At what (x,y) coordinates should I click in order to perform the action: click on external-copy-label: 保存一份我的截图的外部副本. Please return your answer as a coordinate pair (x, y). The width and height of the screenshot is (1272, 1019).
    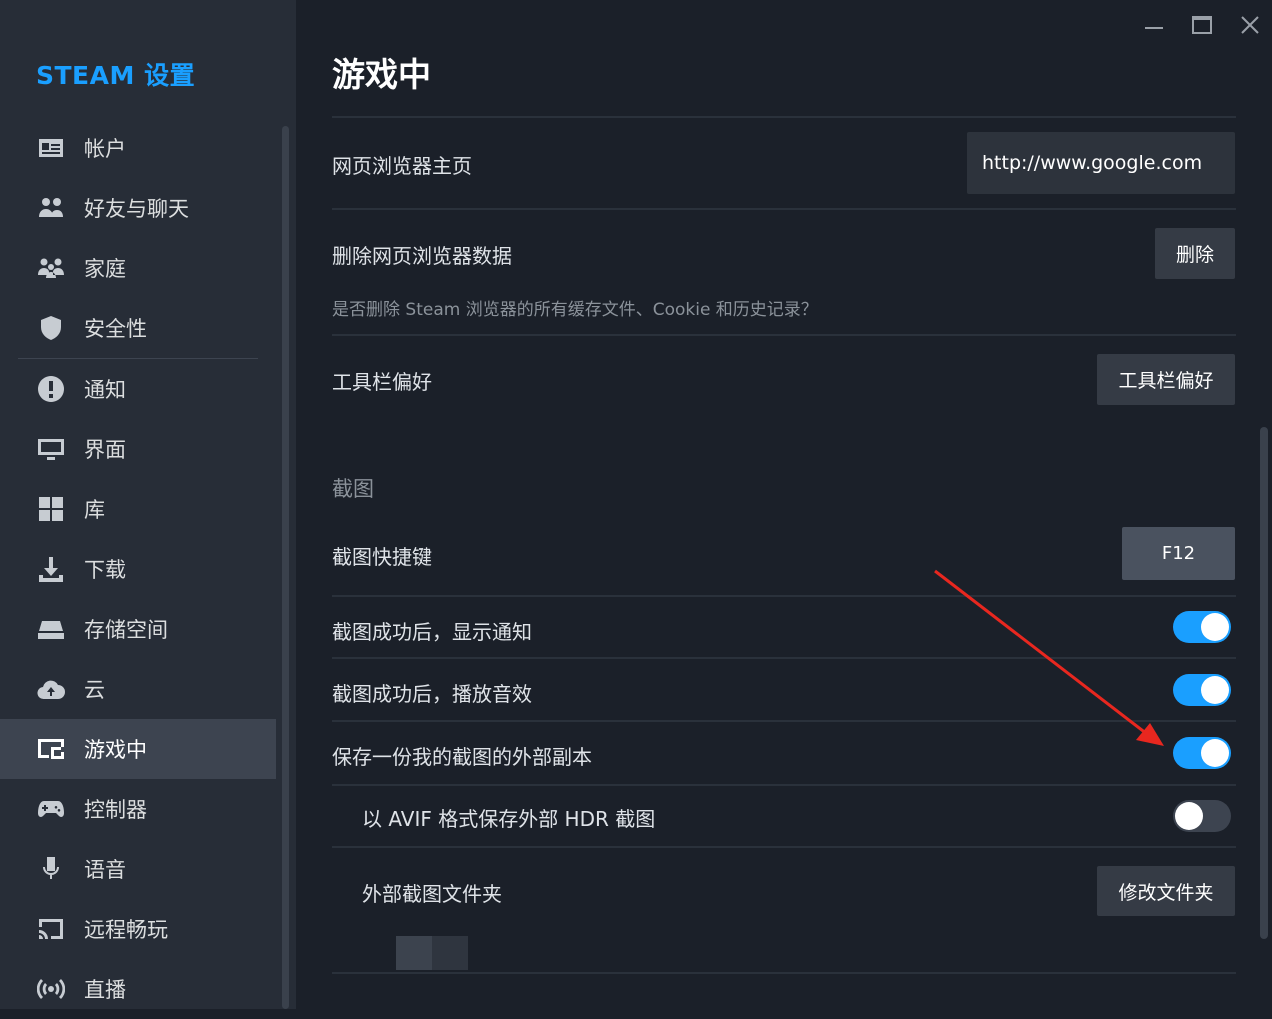
    Looking at the image, I should click on (462, 757).